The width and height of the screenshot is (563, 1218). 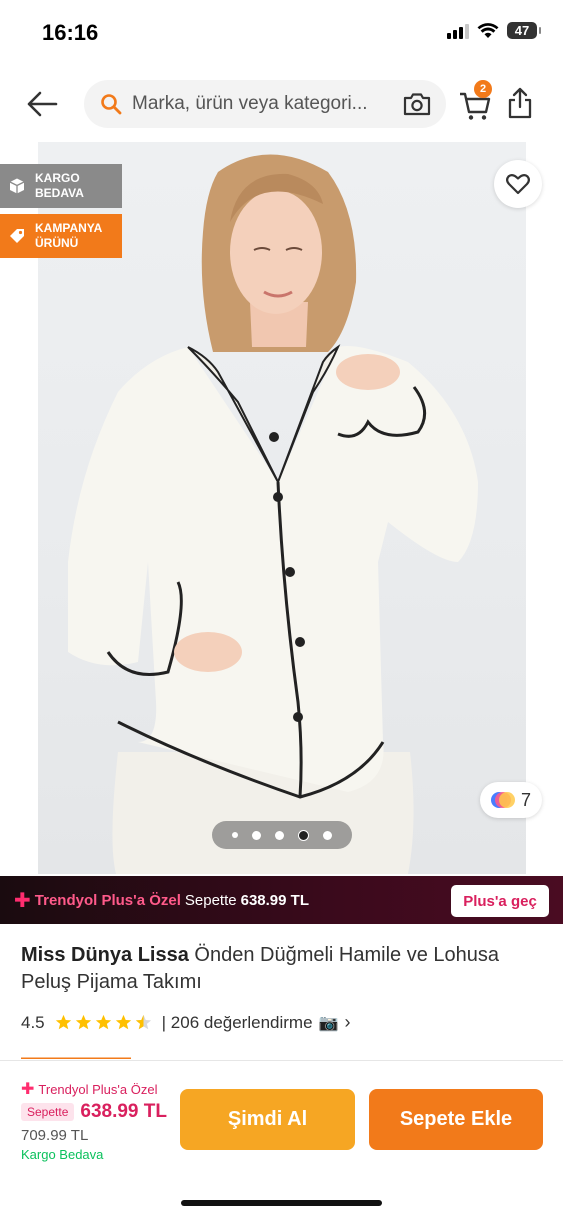 I want to click on basket-price-row: Sepette 638.99 TL, so click(x=94, y=1112).